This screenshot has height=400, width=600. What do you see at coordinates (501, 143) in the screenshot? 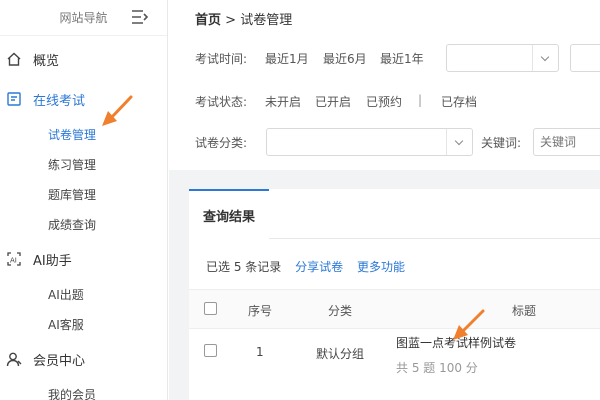
I see `keyword-label: 关键词:` at bounding box center [501, 143].